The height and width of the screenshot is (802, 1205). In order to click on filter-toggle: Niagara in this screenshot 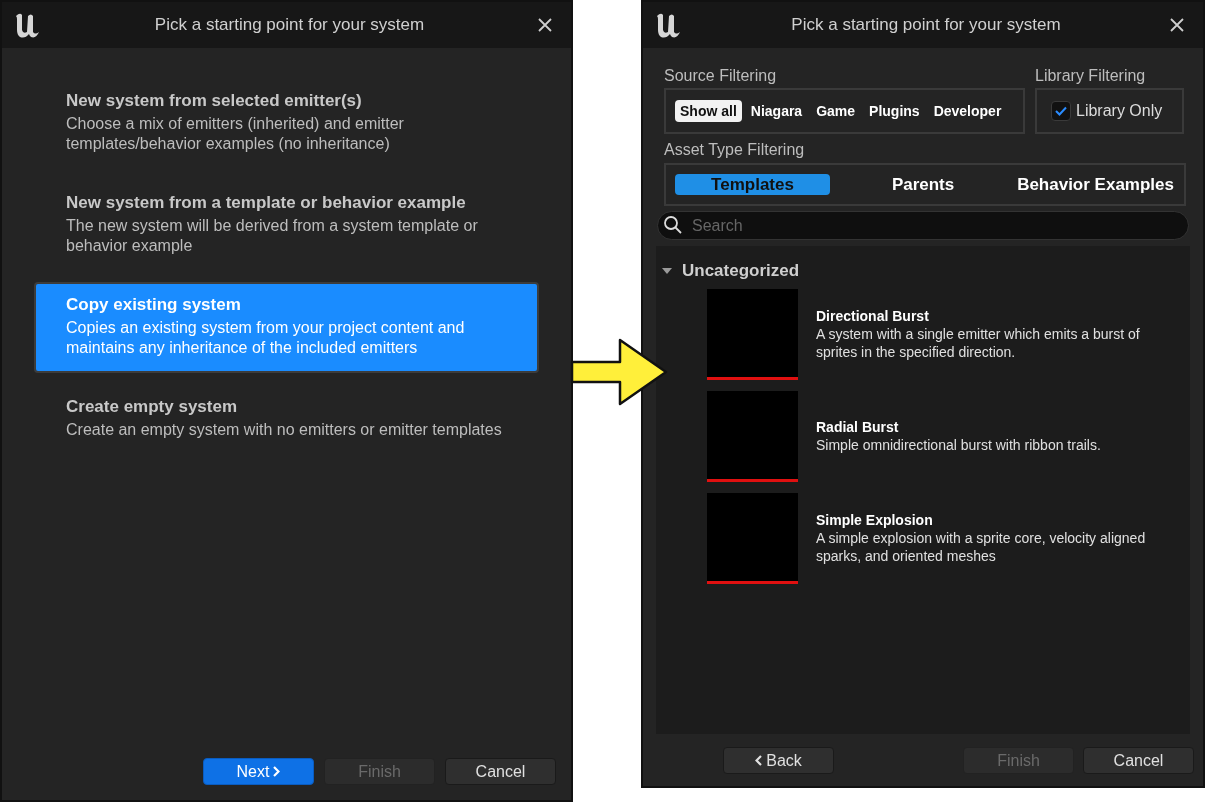, I will do `click(776, 111)`.